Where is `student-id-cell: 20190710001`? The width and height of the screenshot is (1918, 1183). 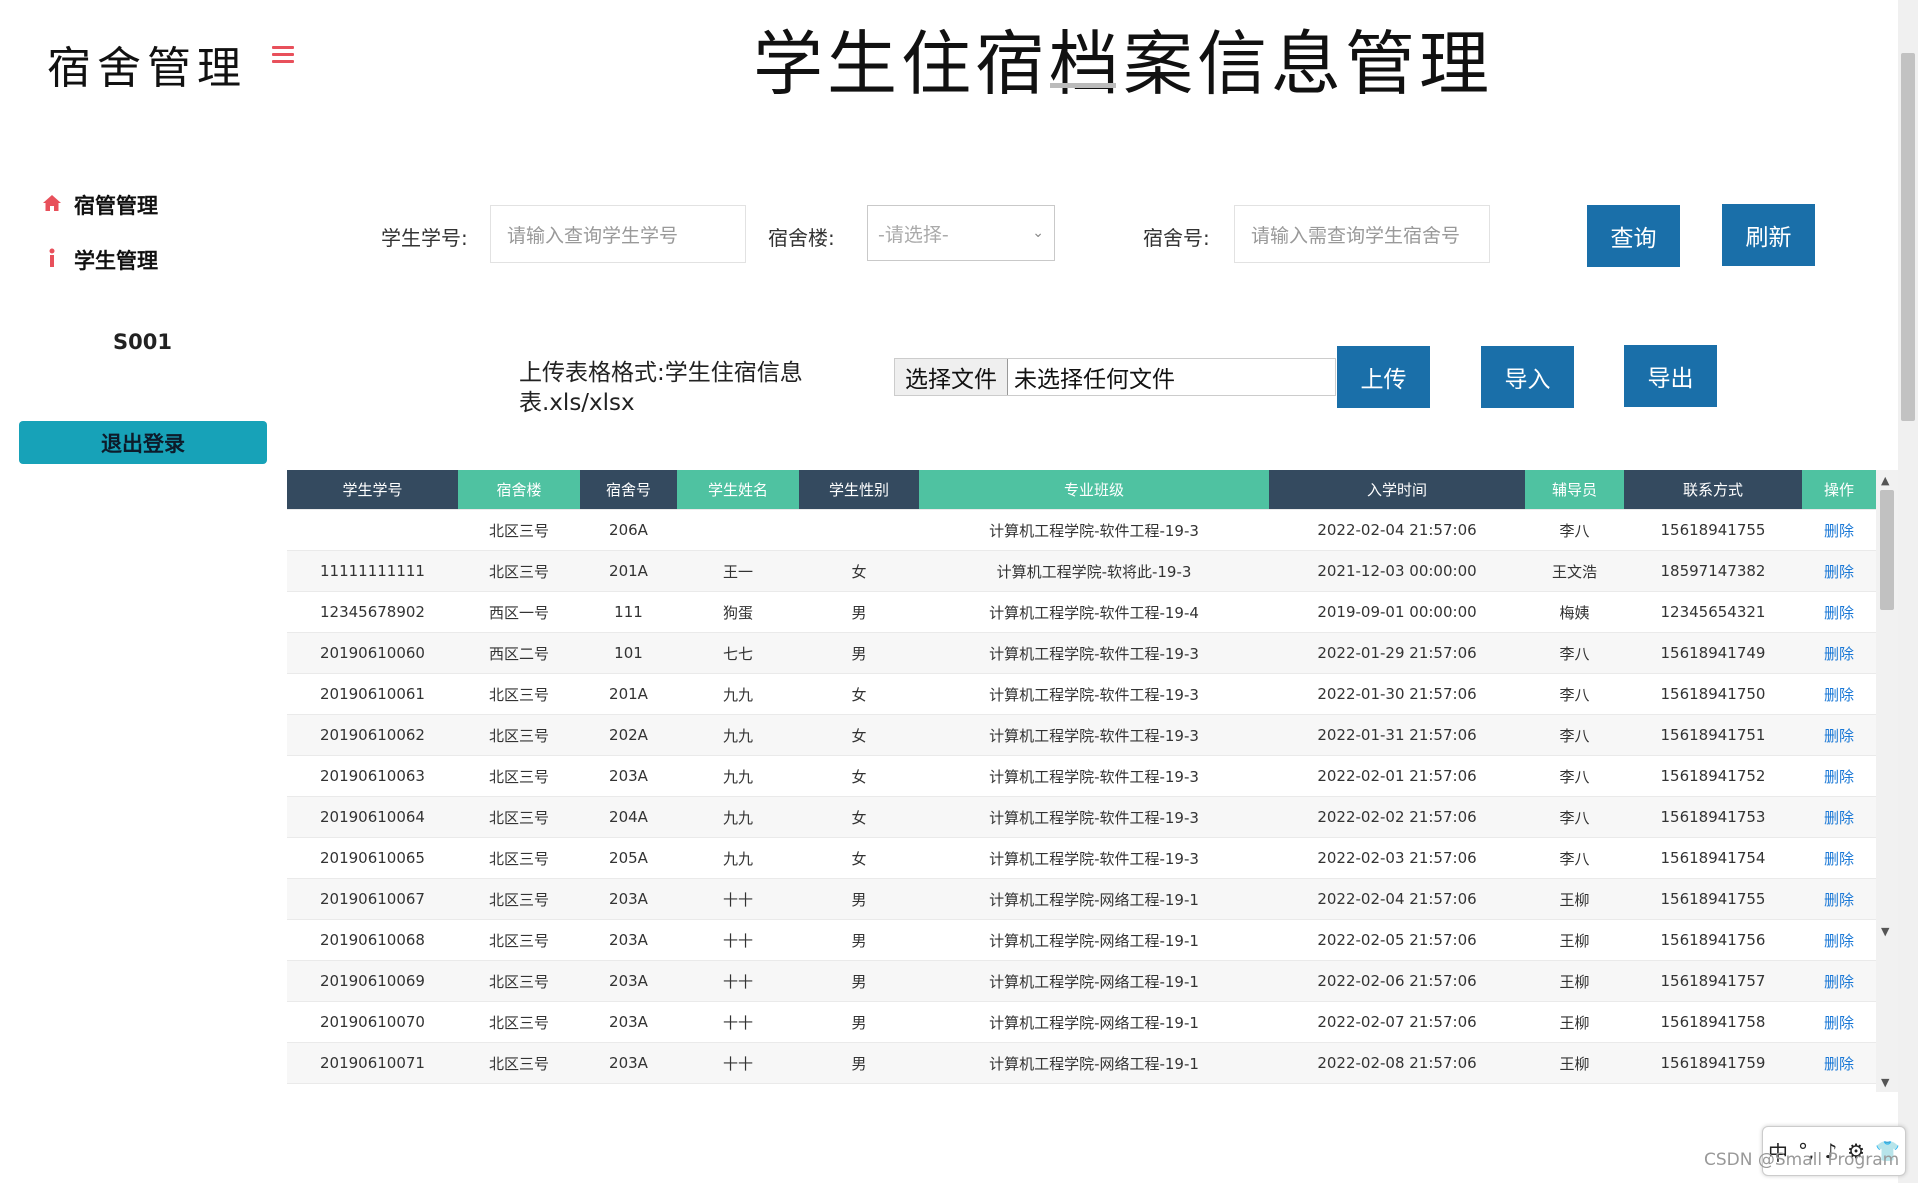
student-id-cell: 20190710001 is located at coordinates (372, 1087).